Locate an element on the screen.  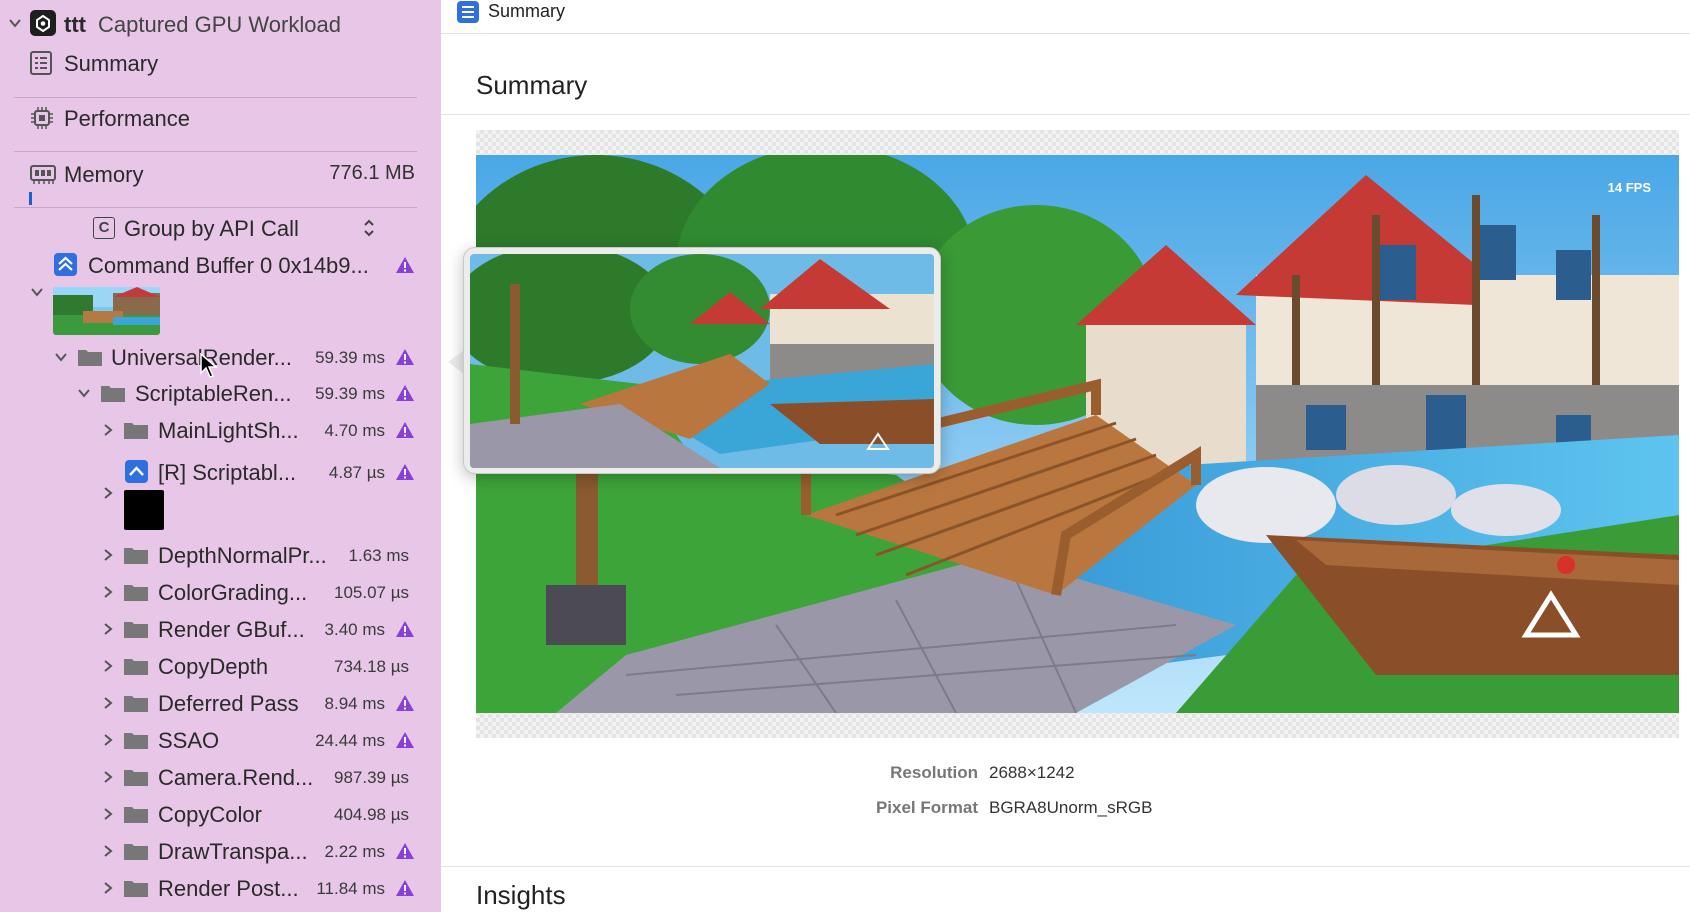
tree-row: MainLightSh... 4.70 ms is located at coordinates (220, 430).